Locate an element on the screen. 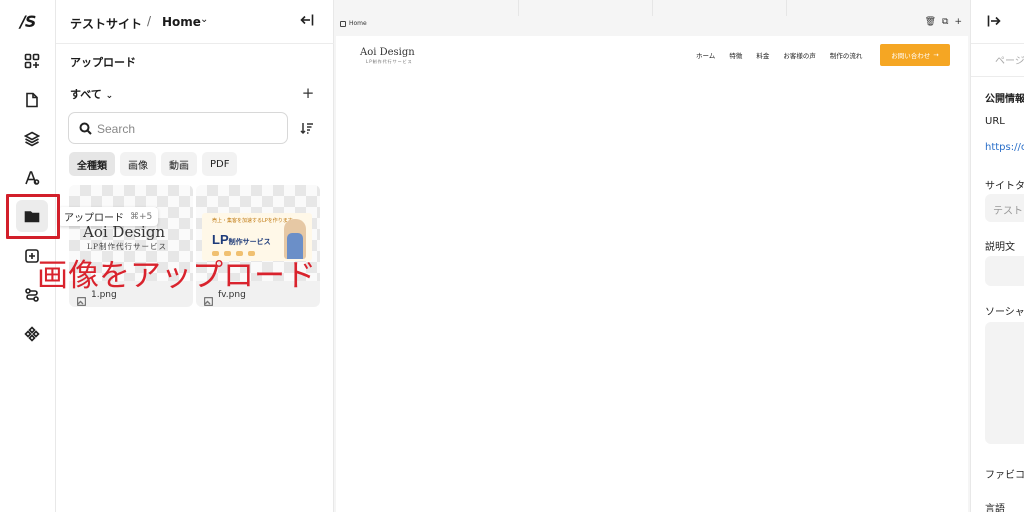  duplicate-icon: ⧉ is located at coordinates (945, 22).